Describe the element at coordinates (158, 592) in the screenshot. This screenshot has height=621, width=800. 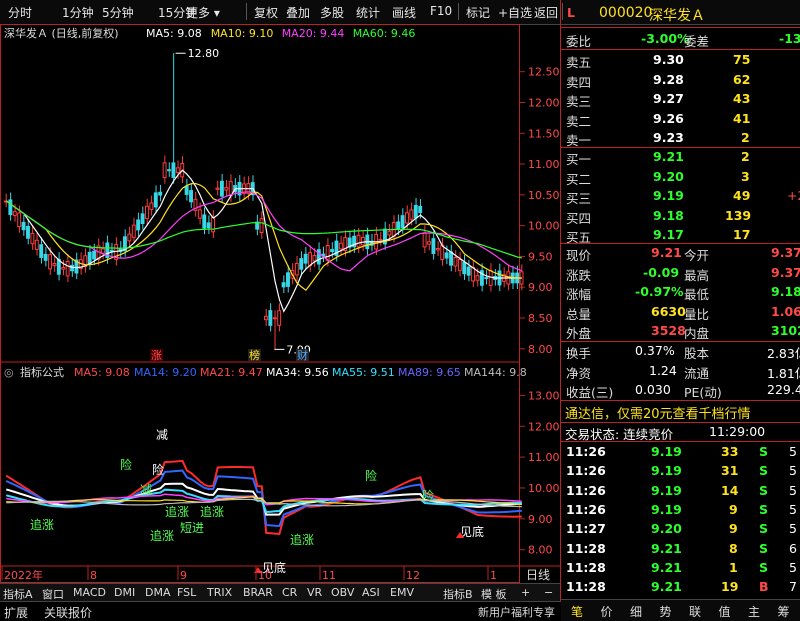
I see `indicator-tab-4: DMA` at that location.